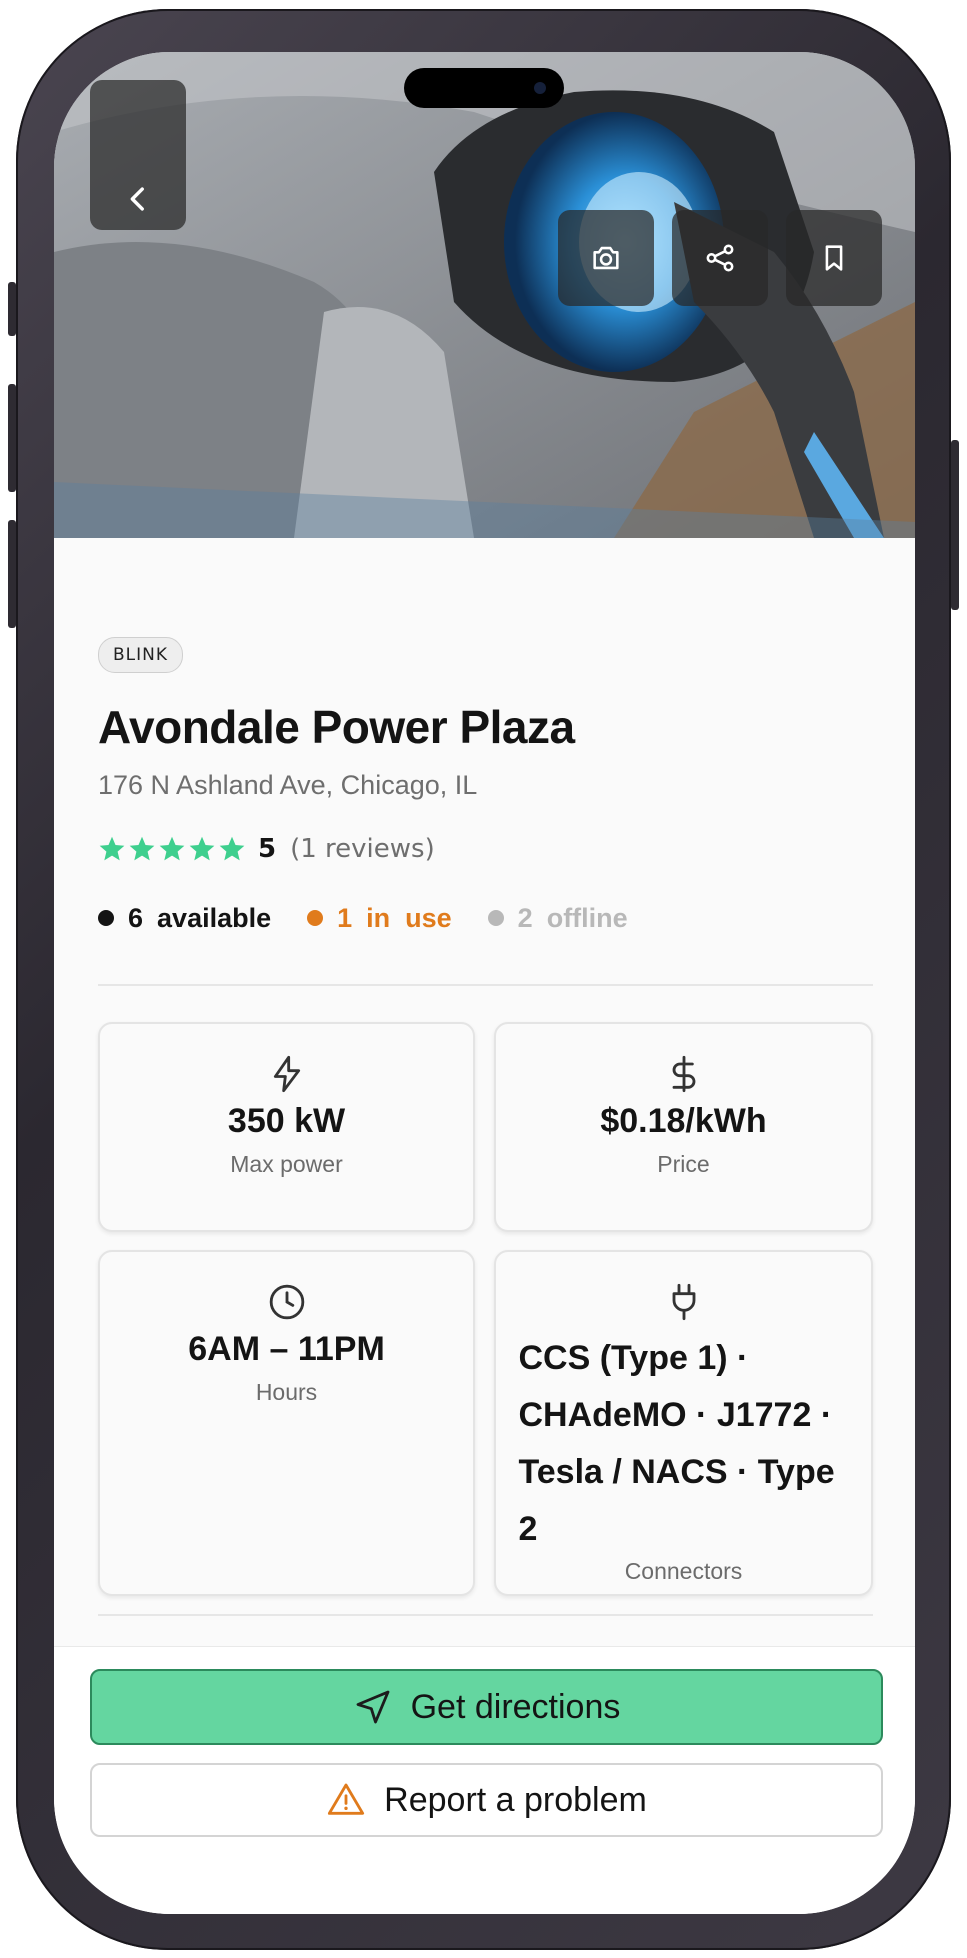  I want to click on status-in-use: 1 in use, so click(379, 918).